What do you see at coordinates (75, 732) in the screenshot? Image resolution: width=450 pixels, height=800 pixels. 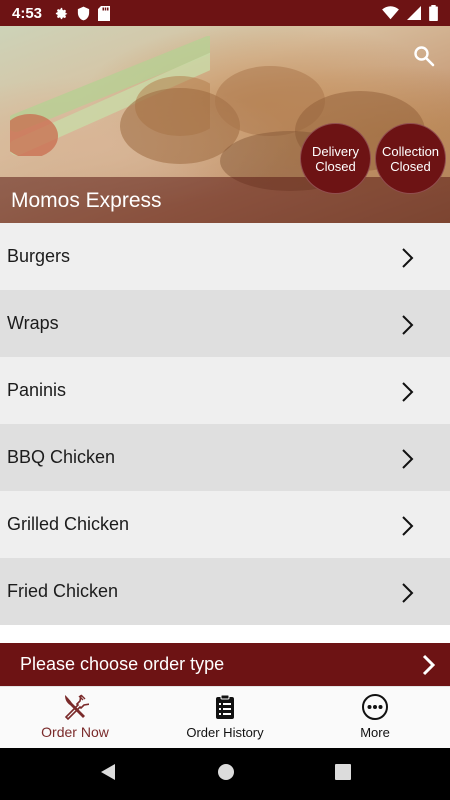 I see `nav-label: Order Now` at bounding box center [75, 732].